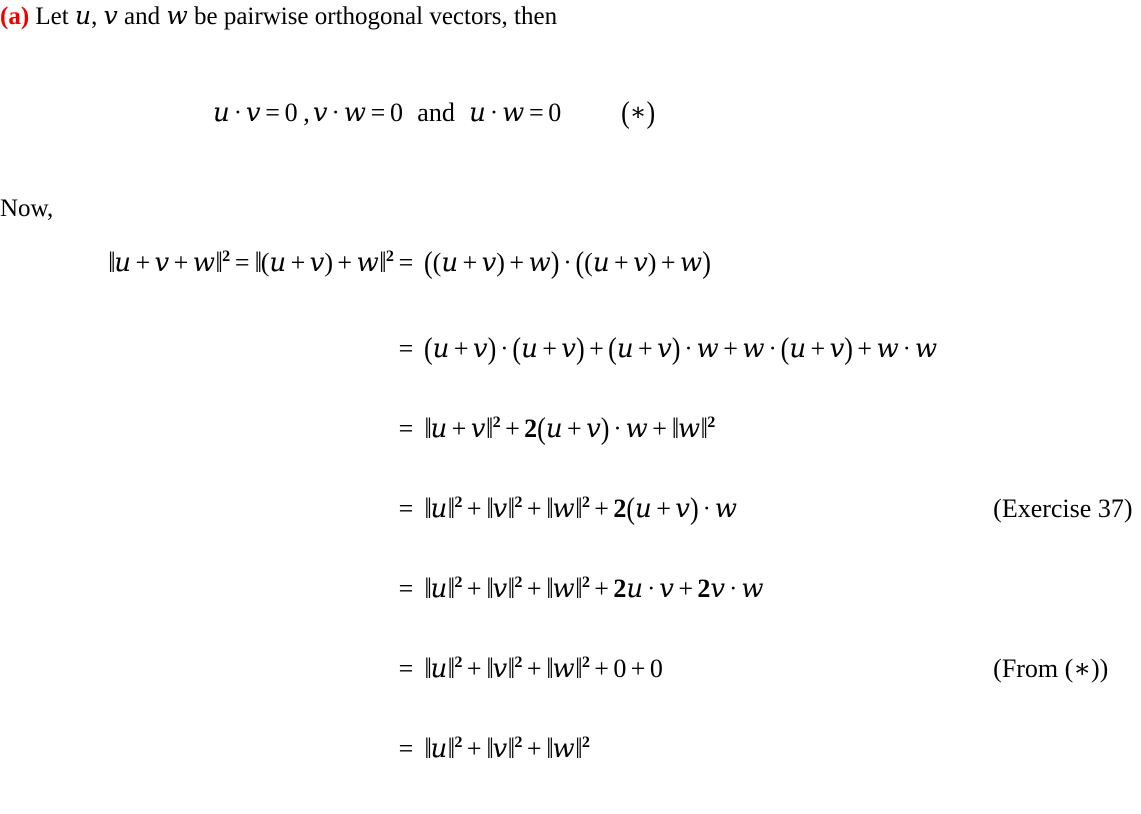  What do you see at coordinates (570, 372) in the screenshot?
I see `derivation-row: = (u + v) · (u + v) + (u + v) · w + w · (u + v) + w · w` at bounding box center [570, 372].